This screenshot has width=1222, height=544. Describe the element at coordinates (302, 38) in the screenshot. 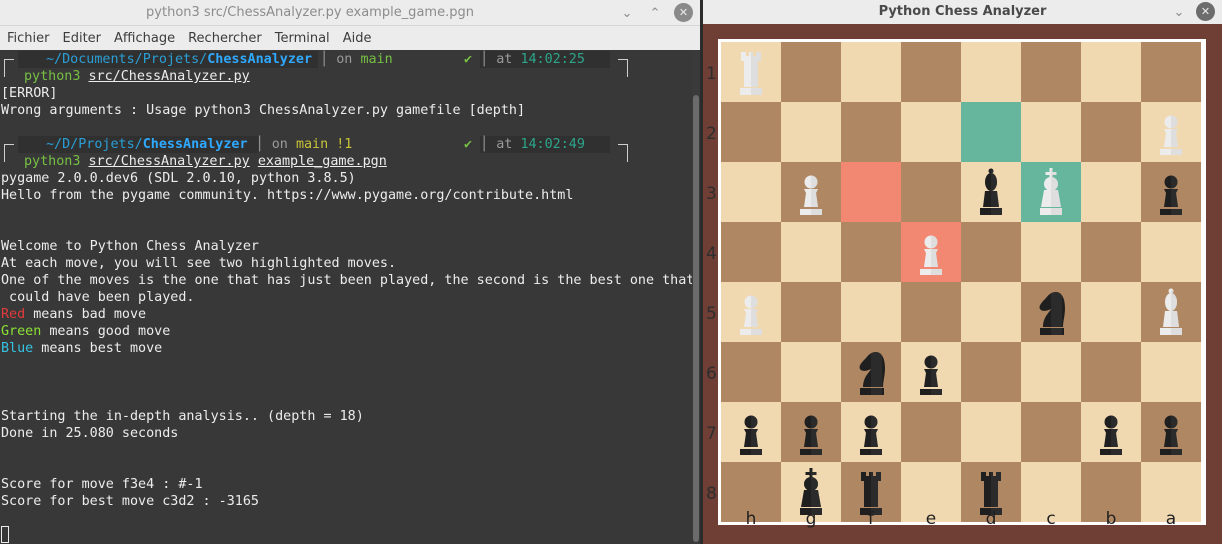

I see `menu-terminal: Terminal` at that location.